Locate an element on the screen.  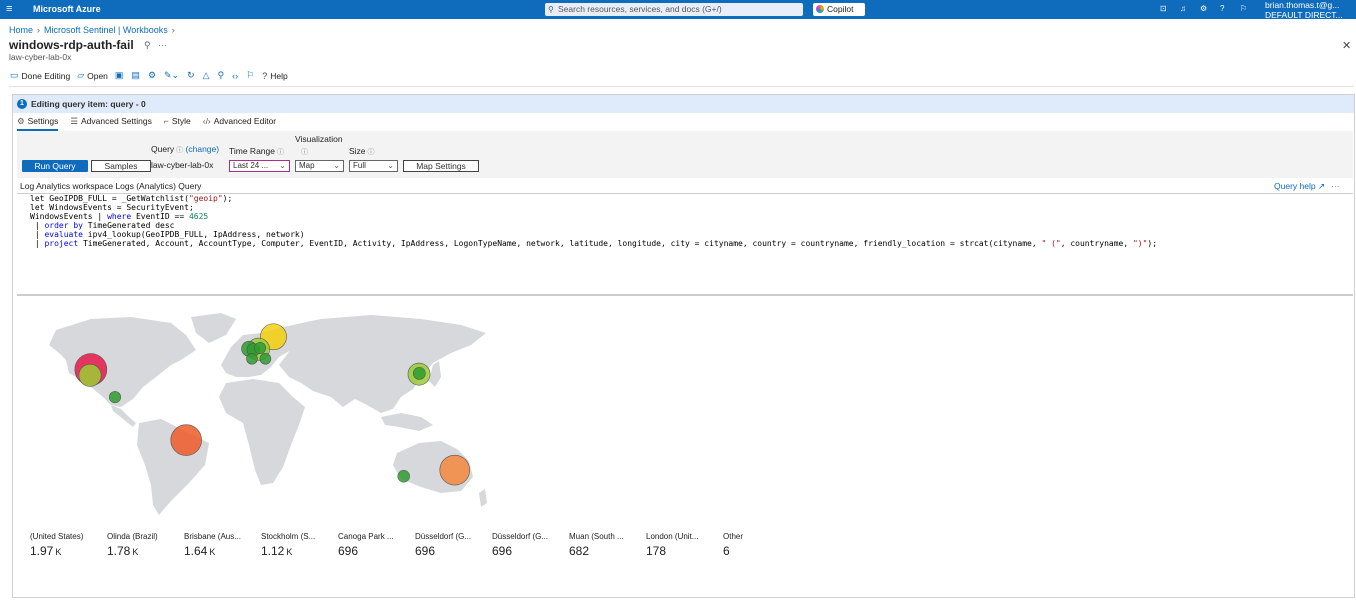
help-button: ? Help is located at coordinates (275, 76).